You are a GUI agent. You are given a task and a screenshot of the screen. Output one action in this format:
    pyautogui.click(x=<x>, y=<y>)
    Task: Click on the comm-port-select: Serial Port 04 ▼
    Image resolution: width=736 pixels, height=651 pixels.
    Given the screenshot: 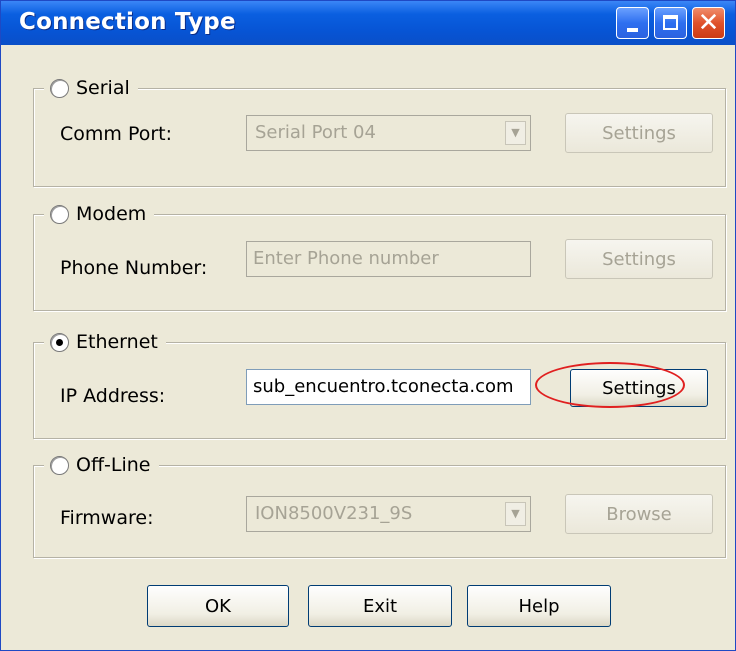 What is the action you would take?
    pyautogui.click(x=388, y=133)
    